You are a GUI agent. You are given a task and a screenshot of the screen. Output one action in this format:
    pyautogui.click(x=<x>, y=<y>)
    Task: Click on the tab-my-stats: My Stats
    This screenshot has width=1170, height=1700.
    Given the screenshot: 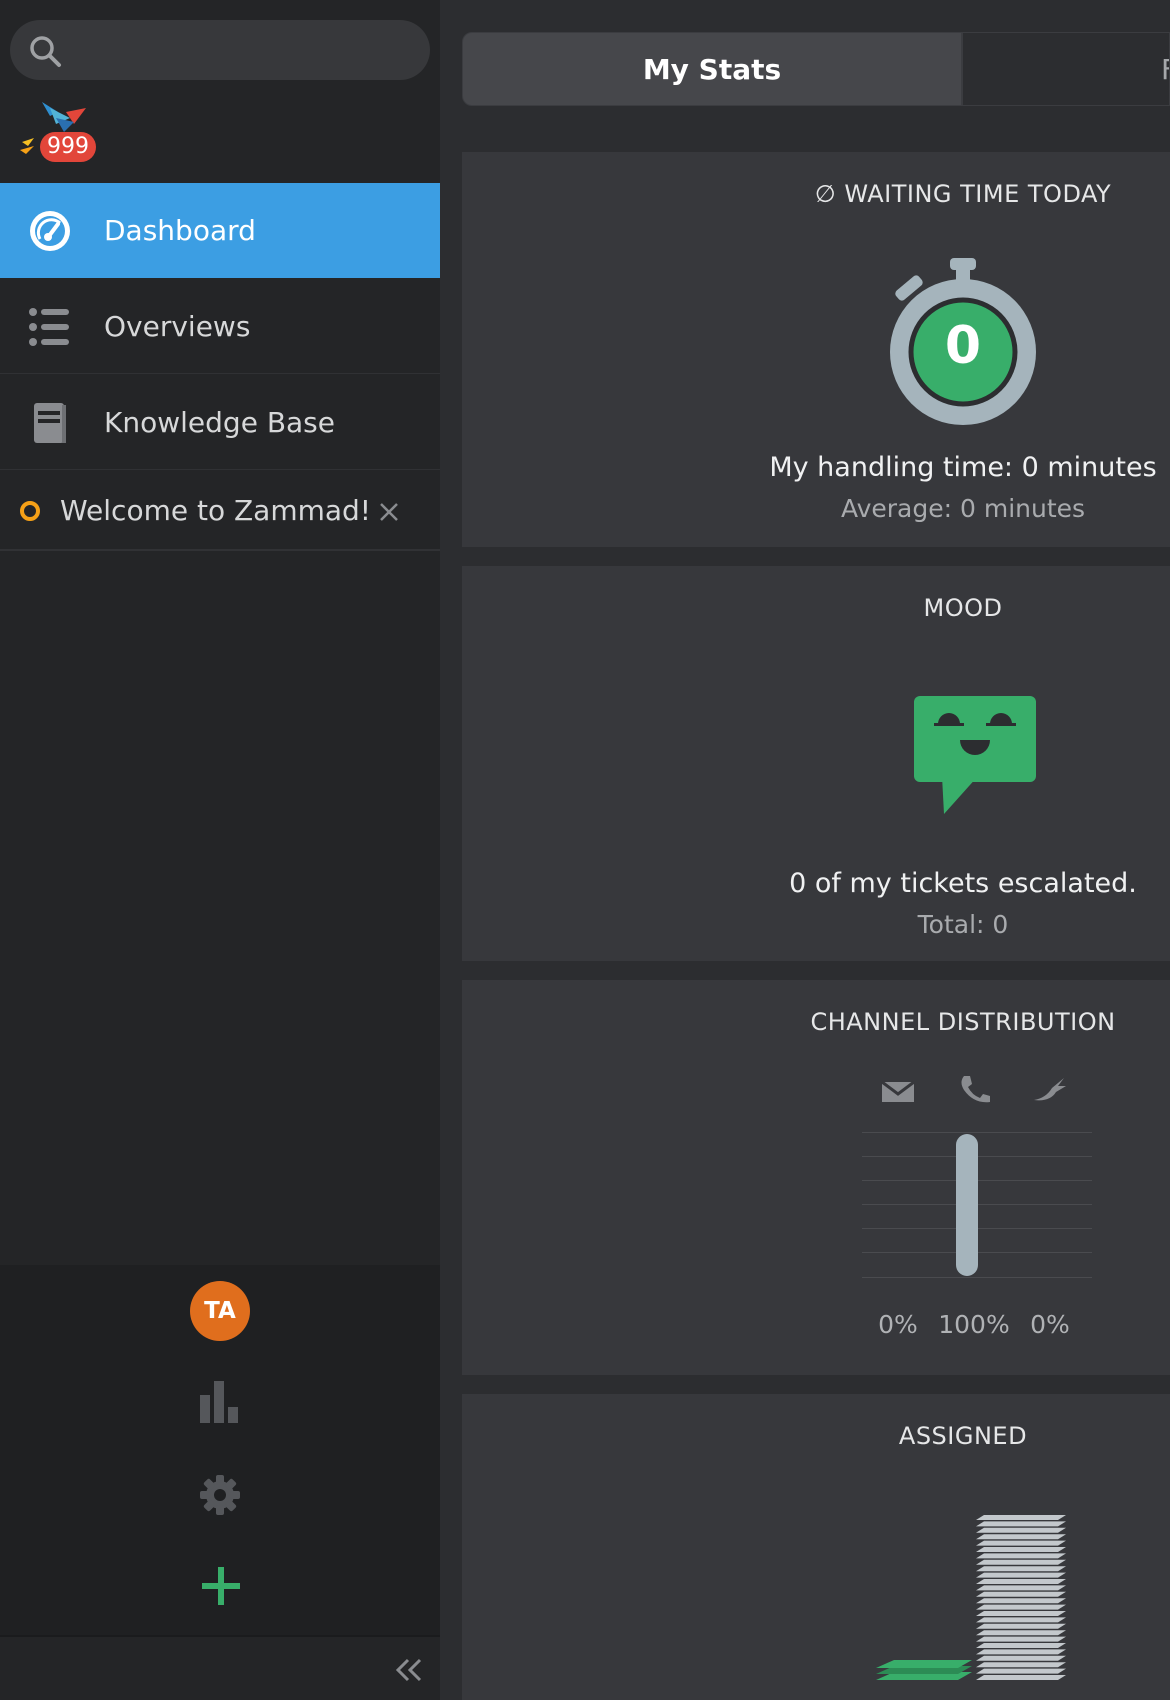 What is the action you would take?
    pyautogui.click(x=712, y=69)
    